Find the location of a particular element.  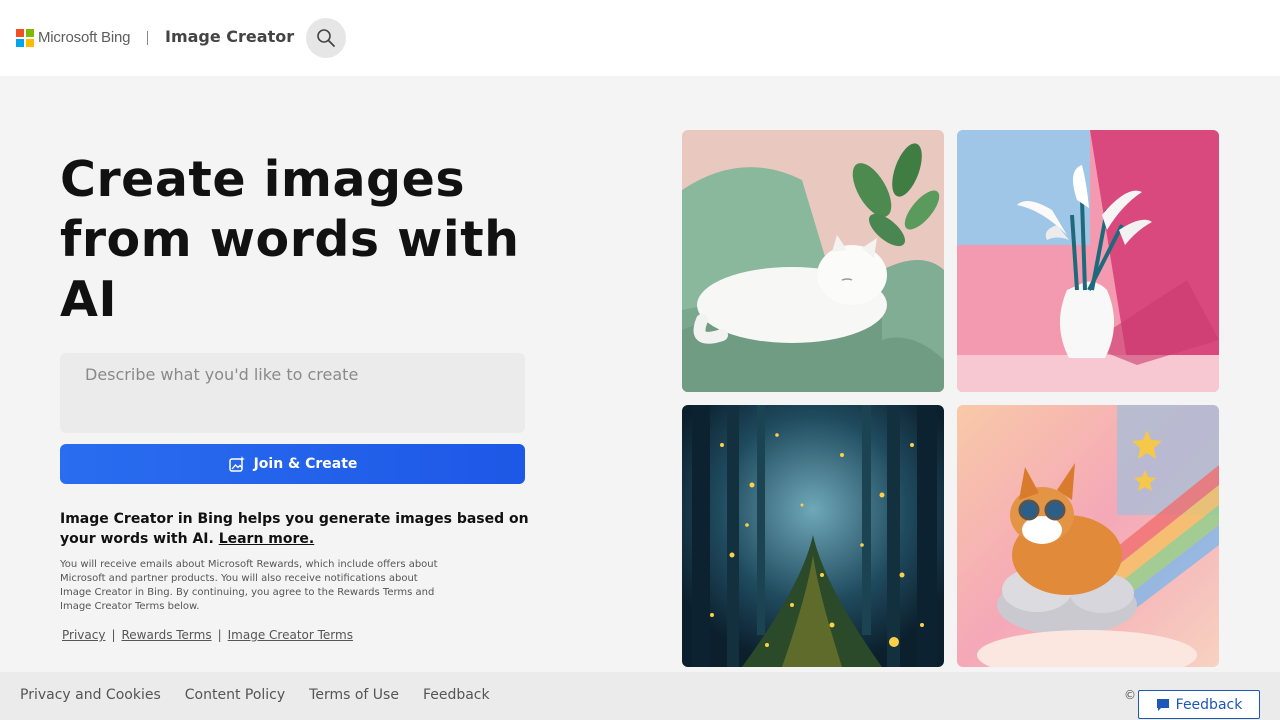

gallery-tile-forest is located at coordinates (813, 536).